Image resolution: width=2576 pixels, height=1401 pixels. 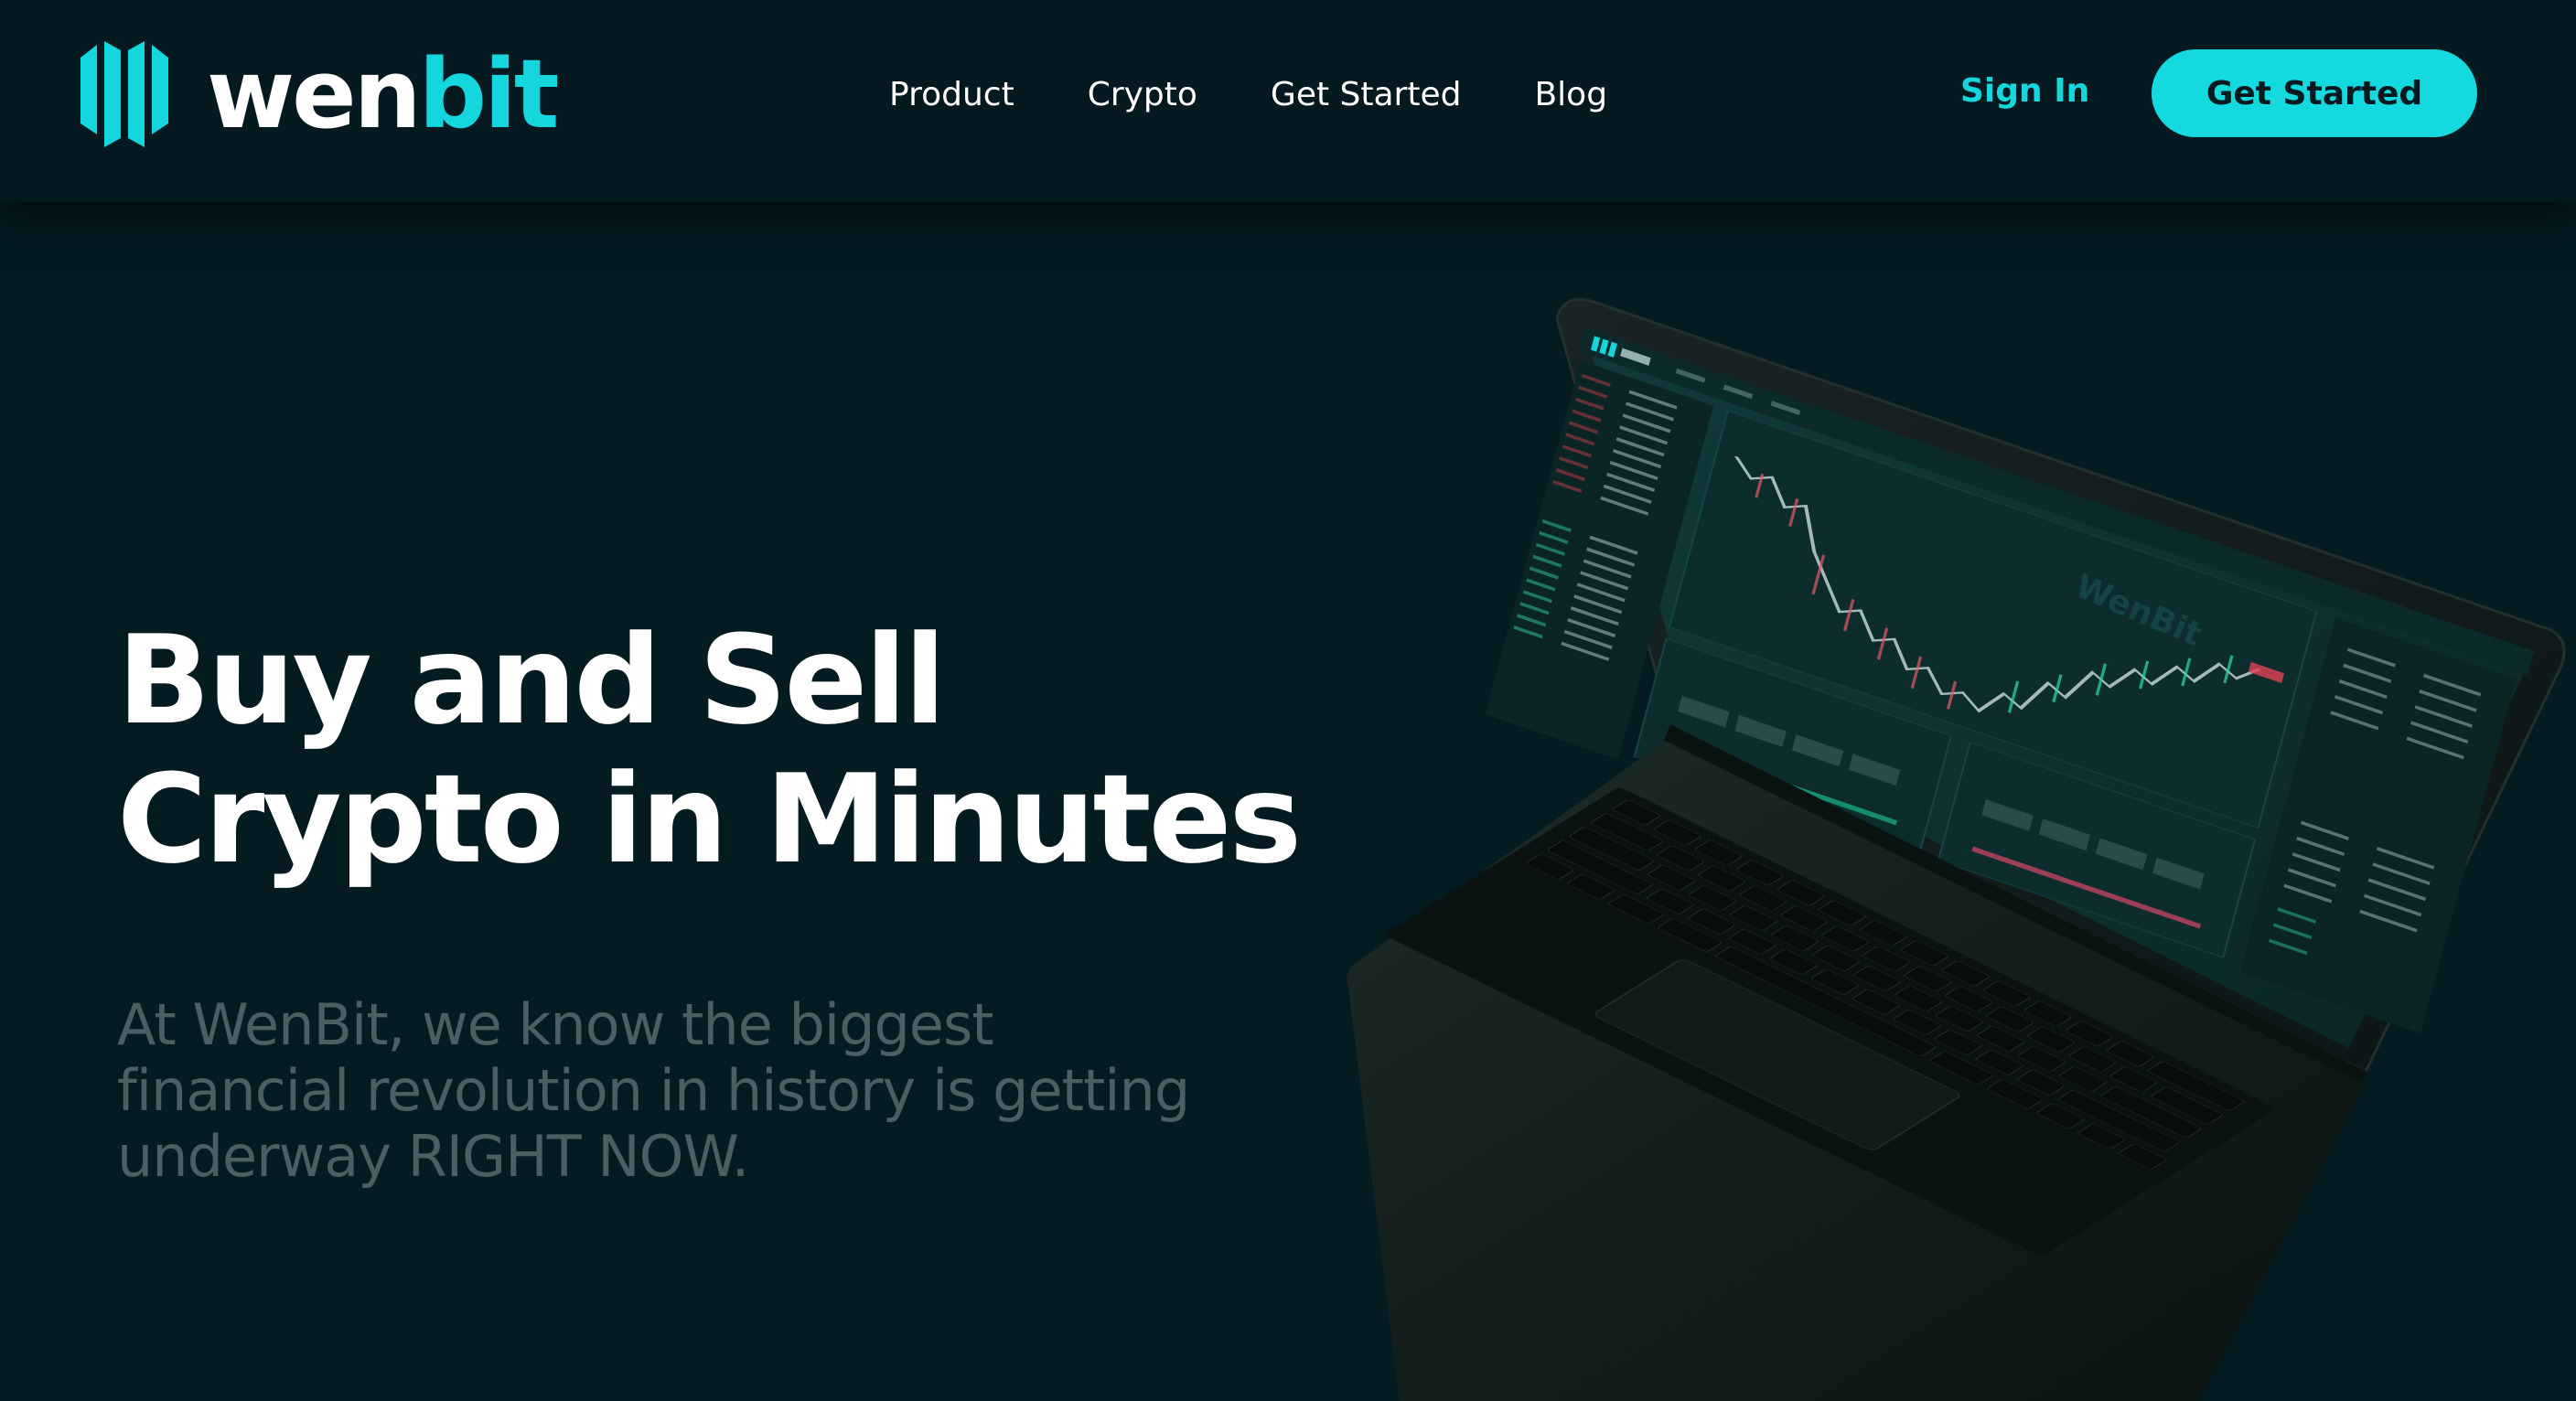 I want to click on get-started-button: Get Started, so click(x=2314, y=93).